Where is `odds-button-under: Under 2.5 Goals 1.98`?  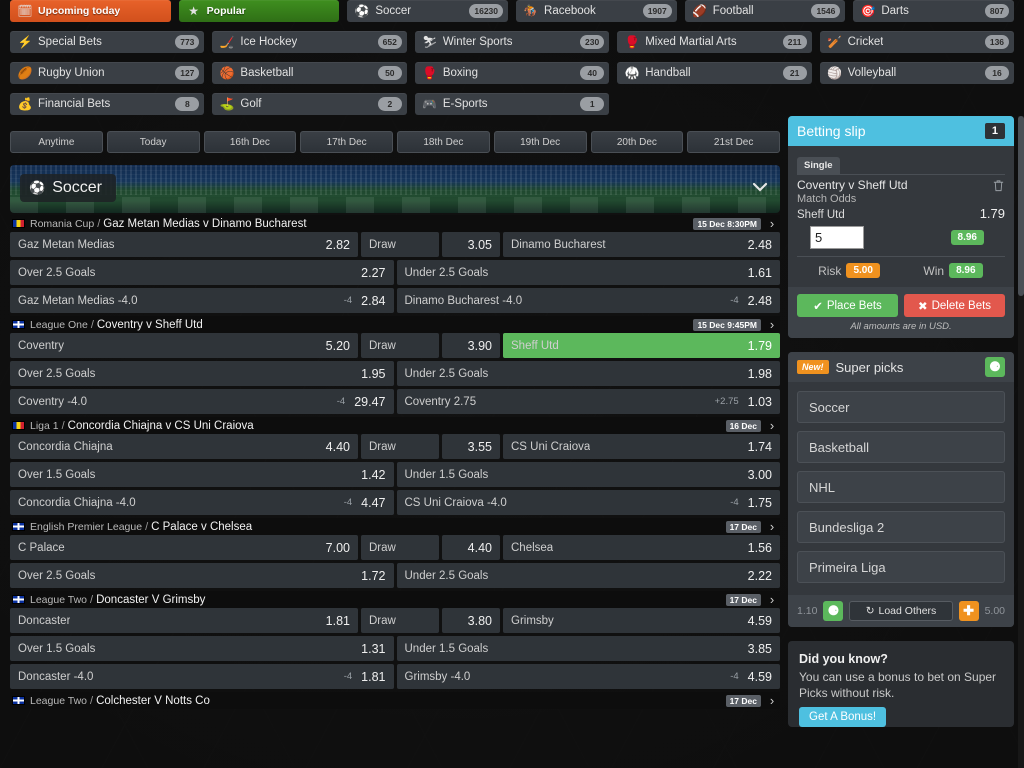
odds-button-under: Under 2.5 Goals 1.98 is located at coordinates (588, 373).